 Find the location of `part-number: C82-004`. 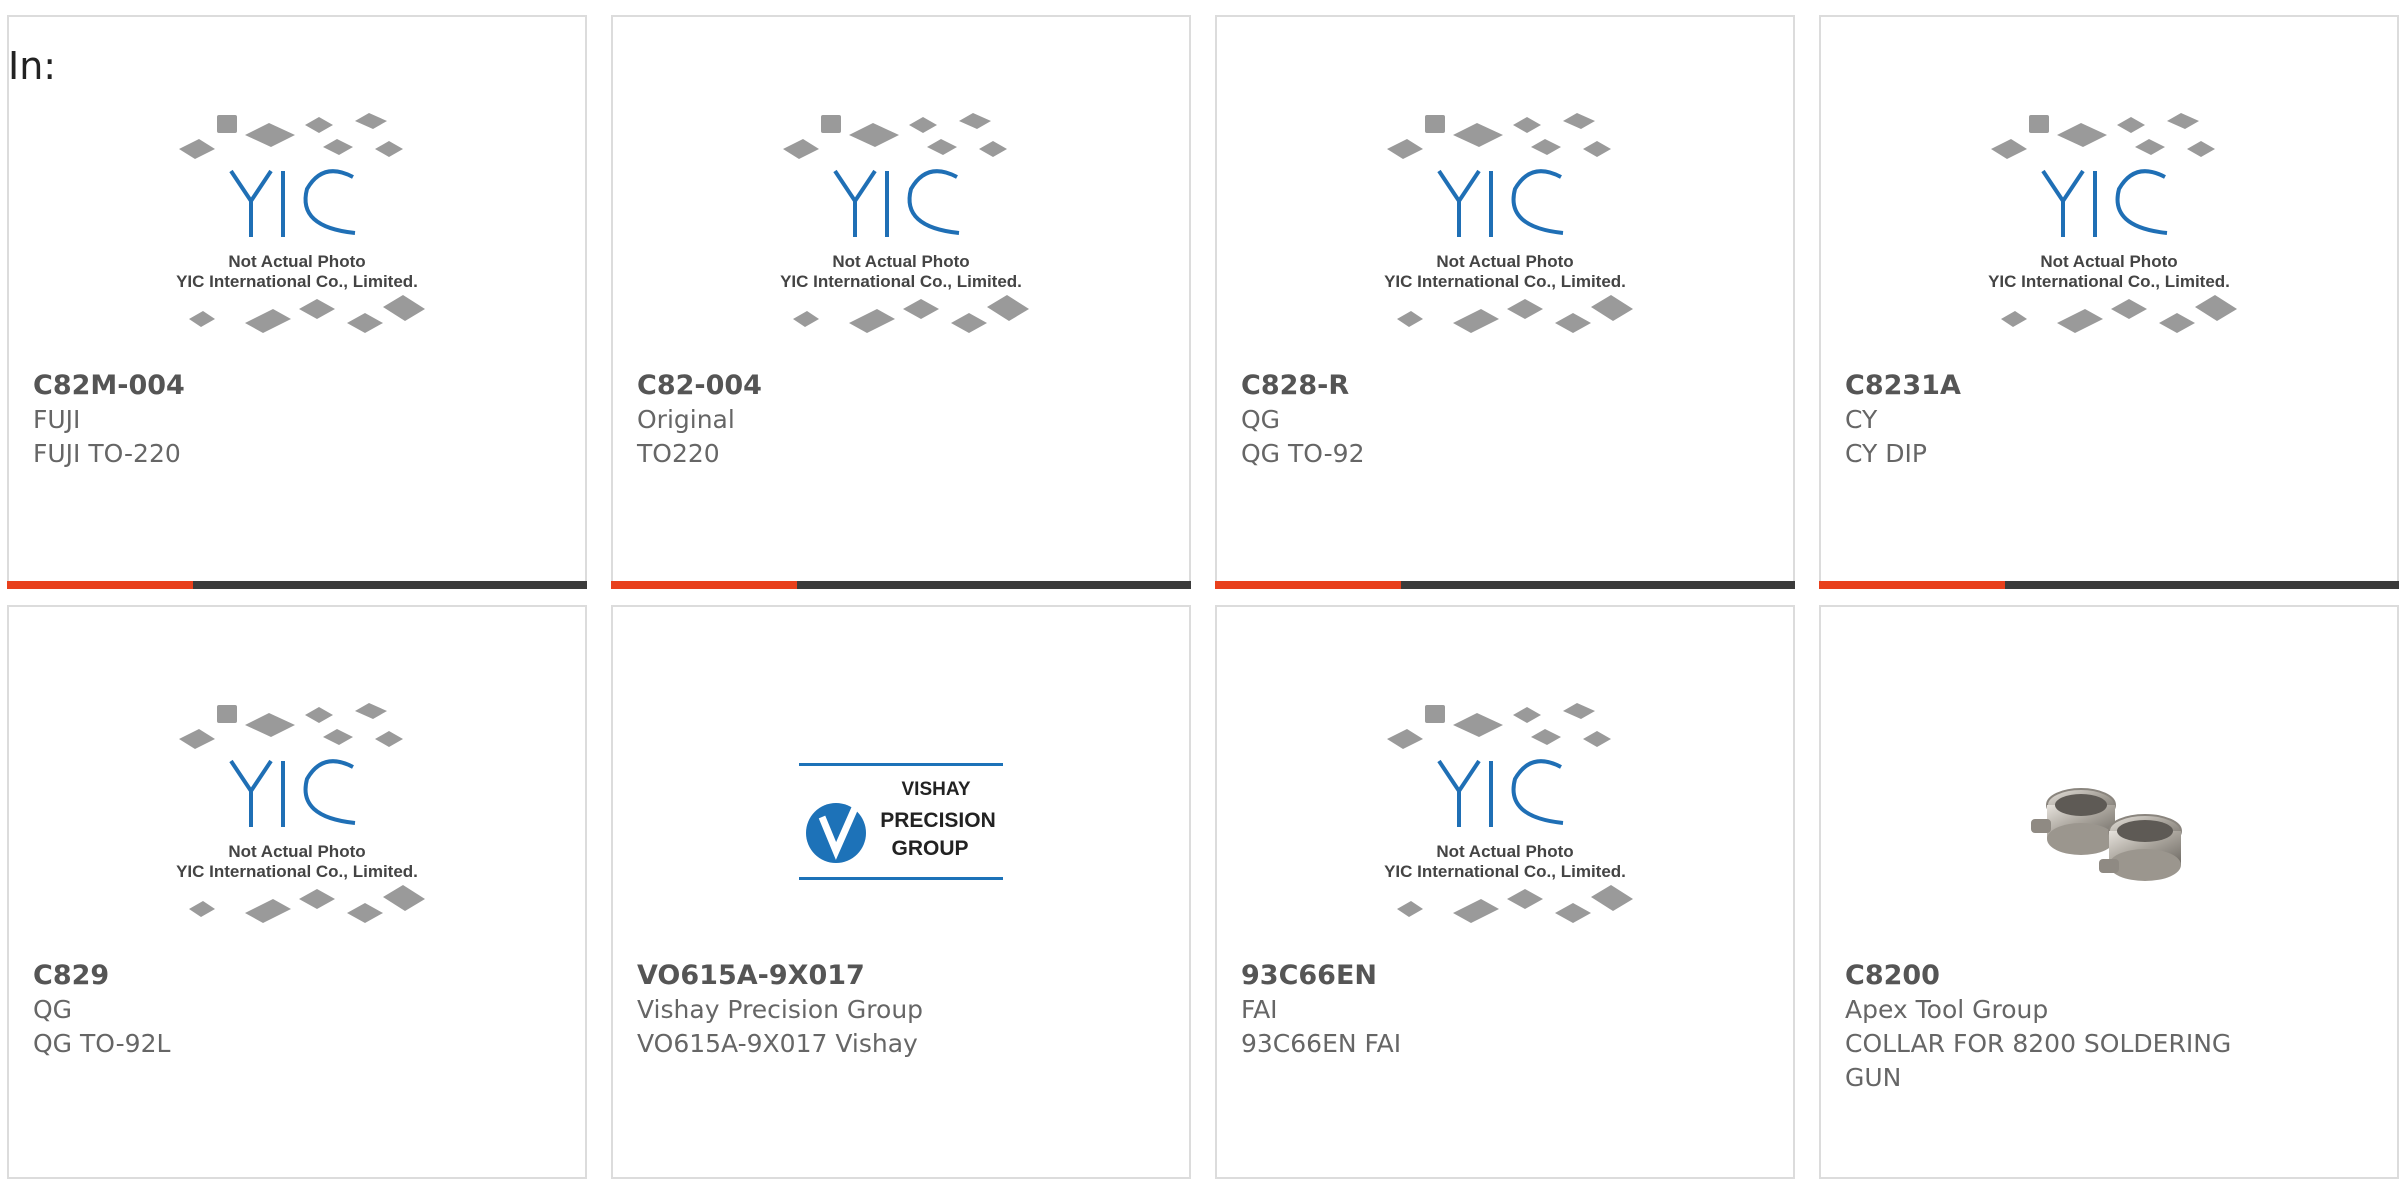

part-number: C82-004 is located at coordinates (862, 386).